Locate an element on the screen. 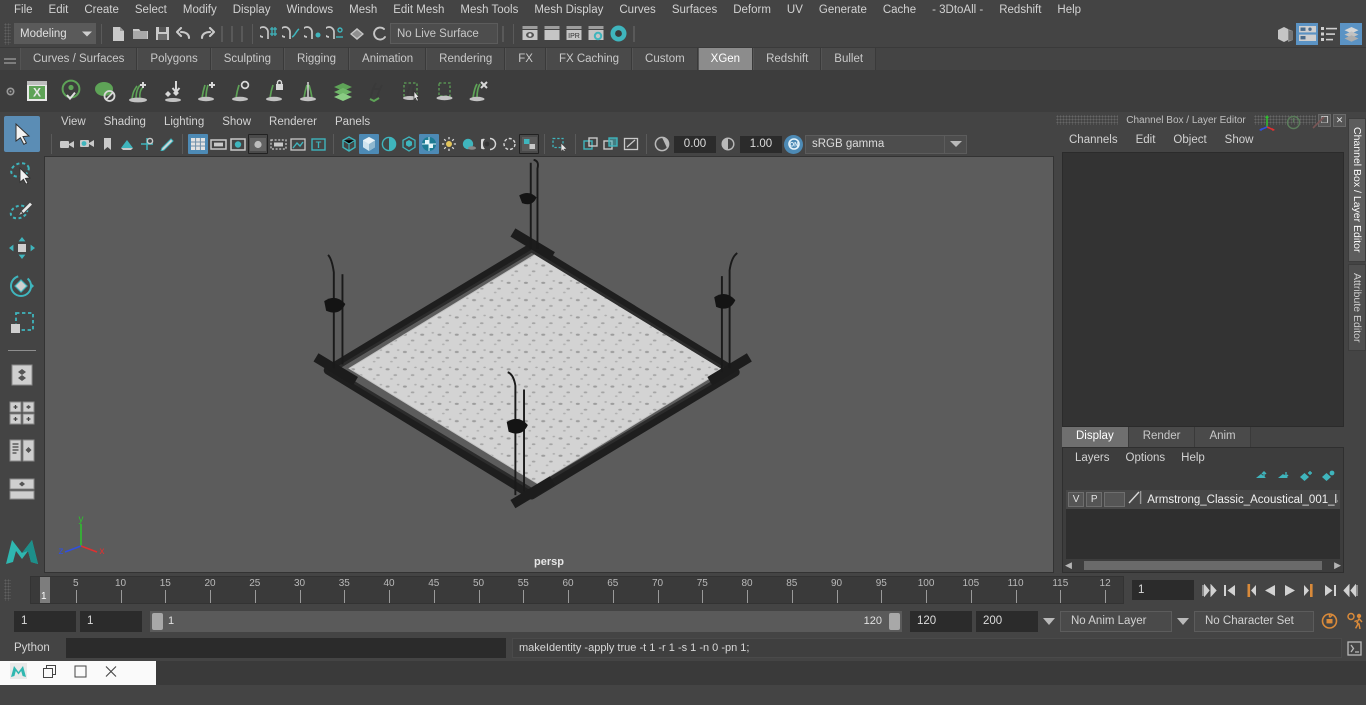 This screenshot has height=705, width=1366. last-tool-used is located at coordinates (22, 375).